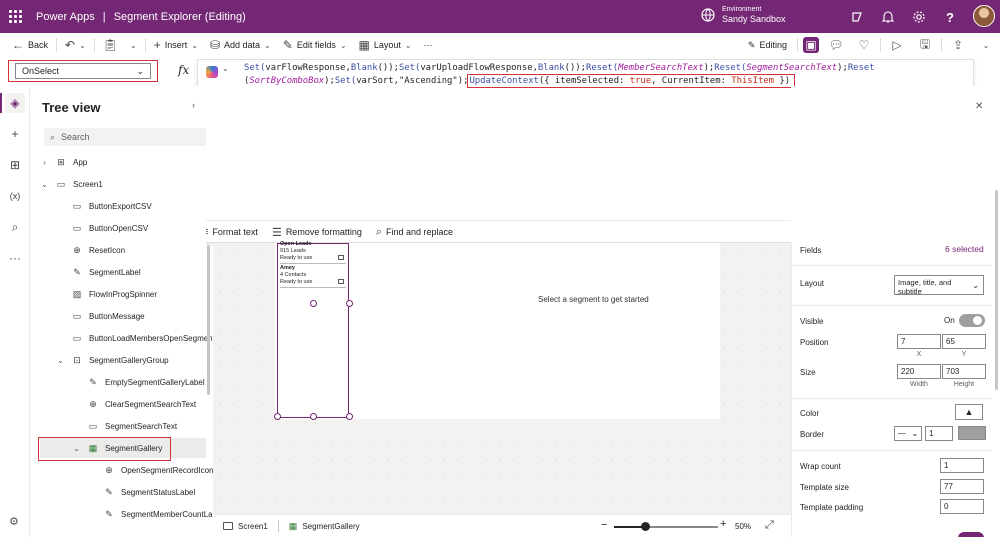 The width and height of the screenshot is (1000, 537). I want to click on paste-button: 📋︎, so click(110, 45).